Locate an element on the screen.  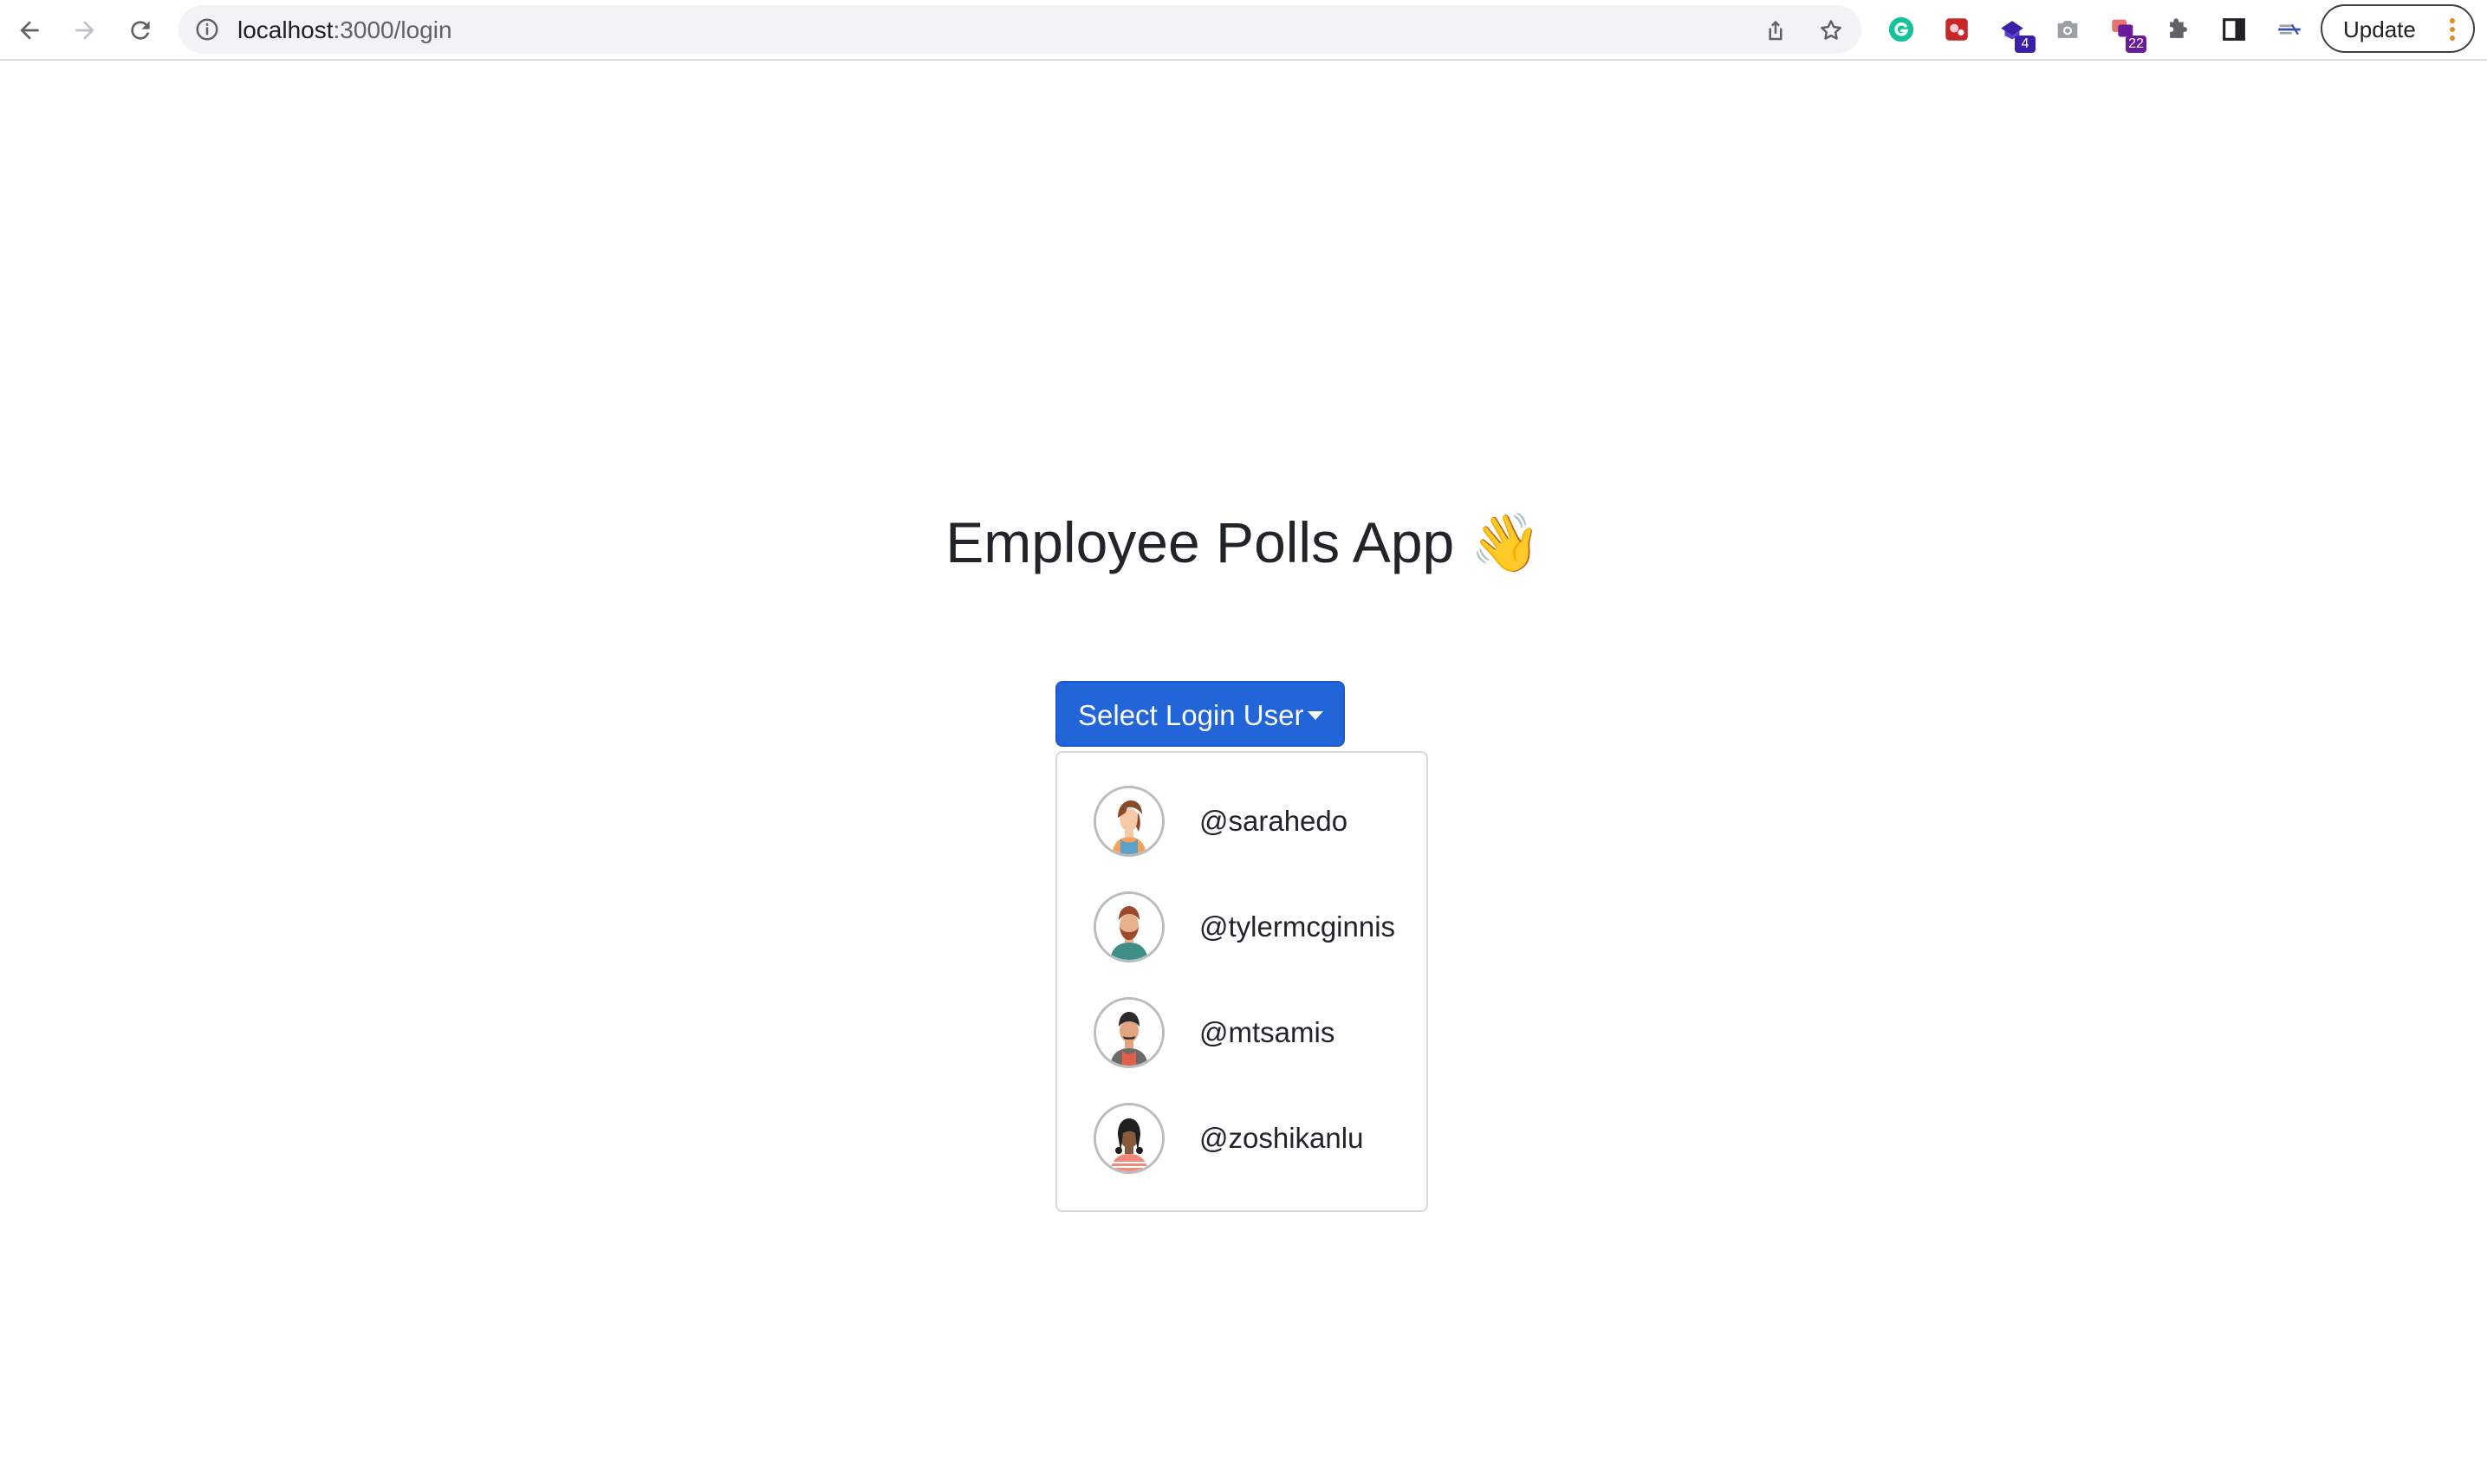
extensions-menu-button is located at coordinates (2178, 29).